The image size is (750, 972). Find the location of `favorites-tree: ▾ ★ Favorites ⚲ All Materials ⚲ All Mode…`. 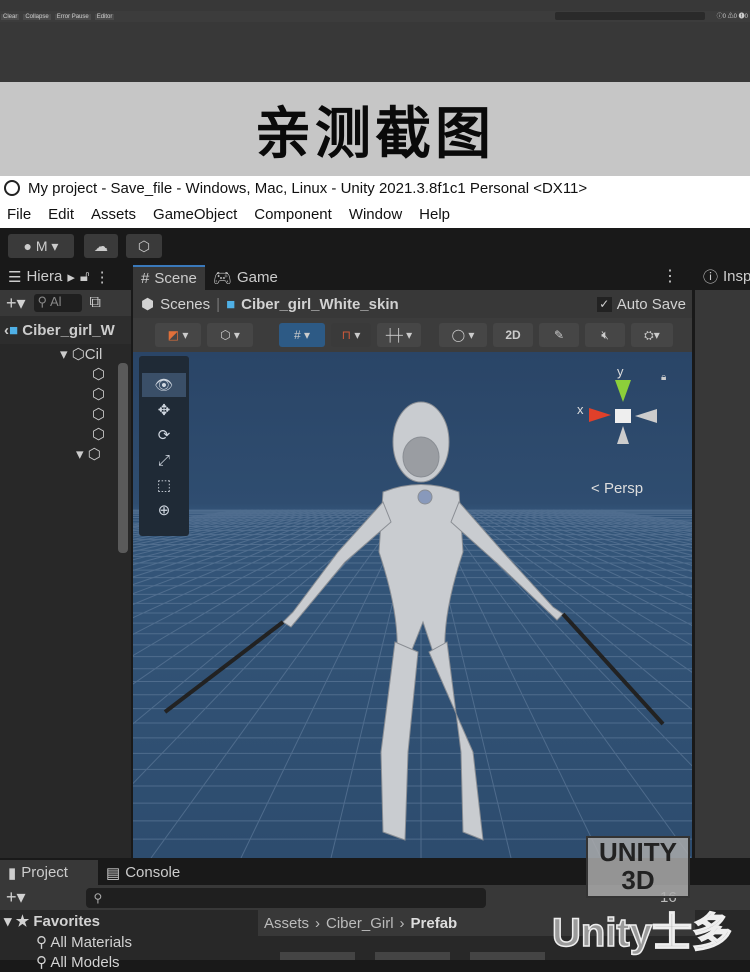

favorites-tree: ▾ ★ Favorites ⚲ All Materials ⚲ All Mode… is located at coordinates (129, 940).